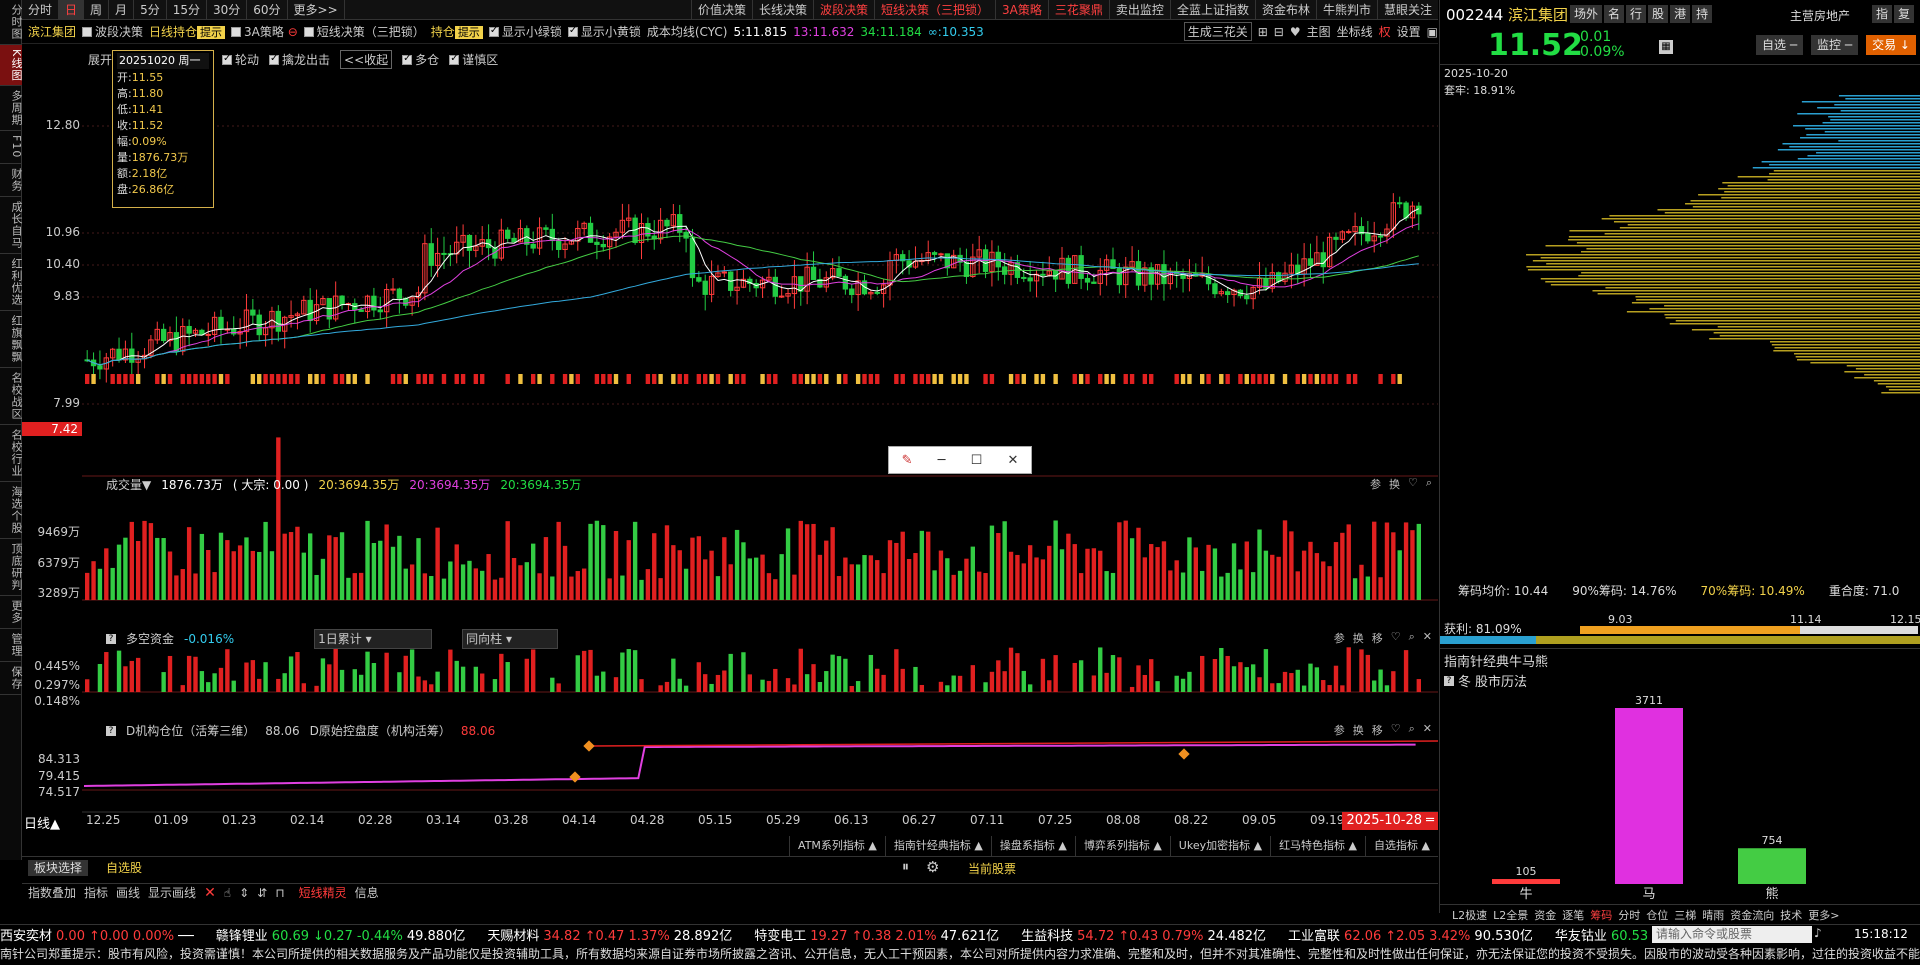  I want to click on right-tab: 更多>, so click(1823, 915).